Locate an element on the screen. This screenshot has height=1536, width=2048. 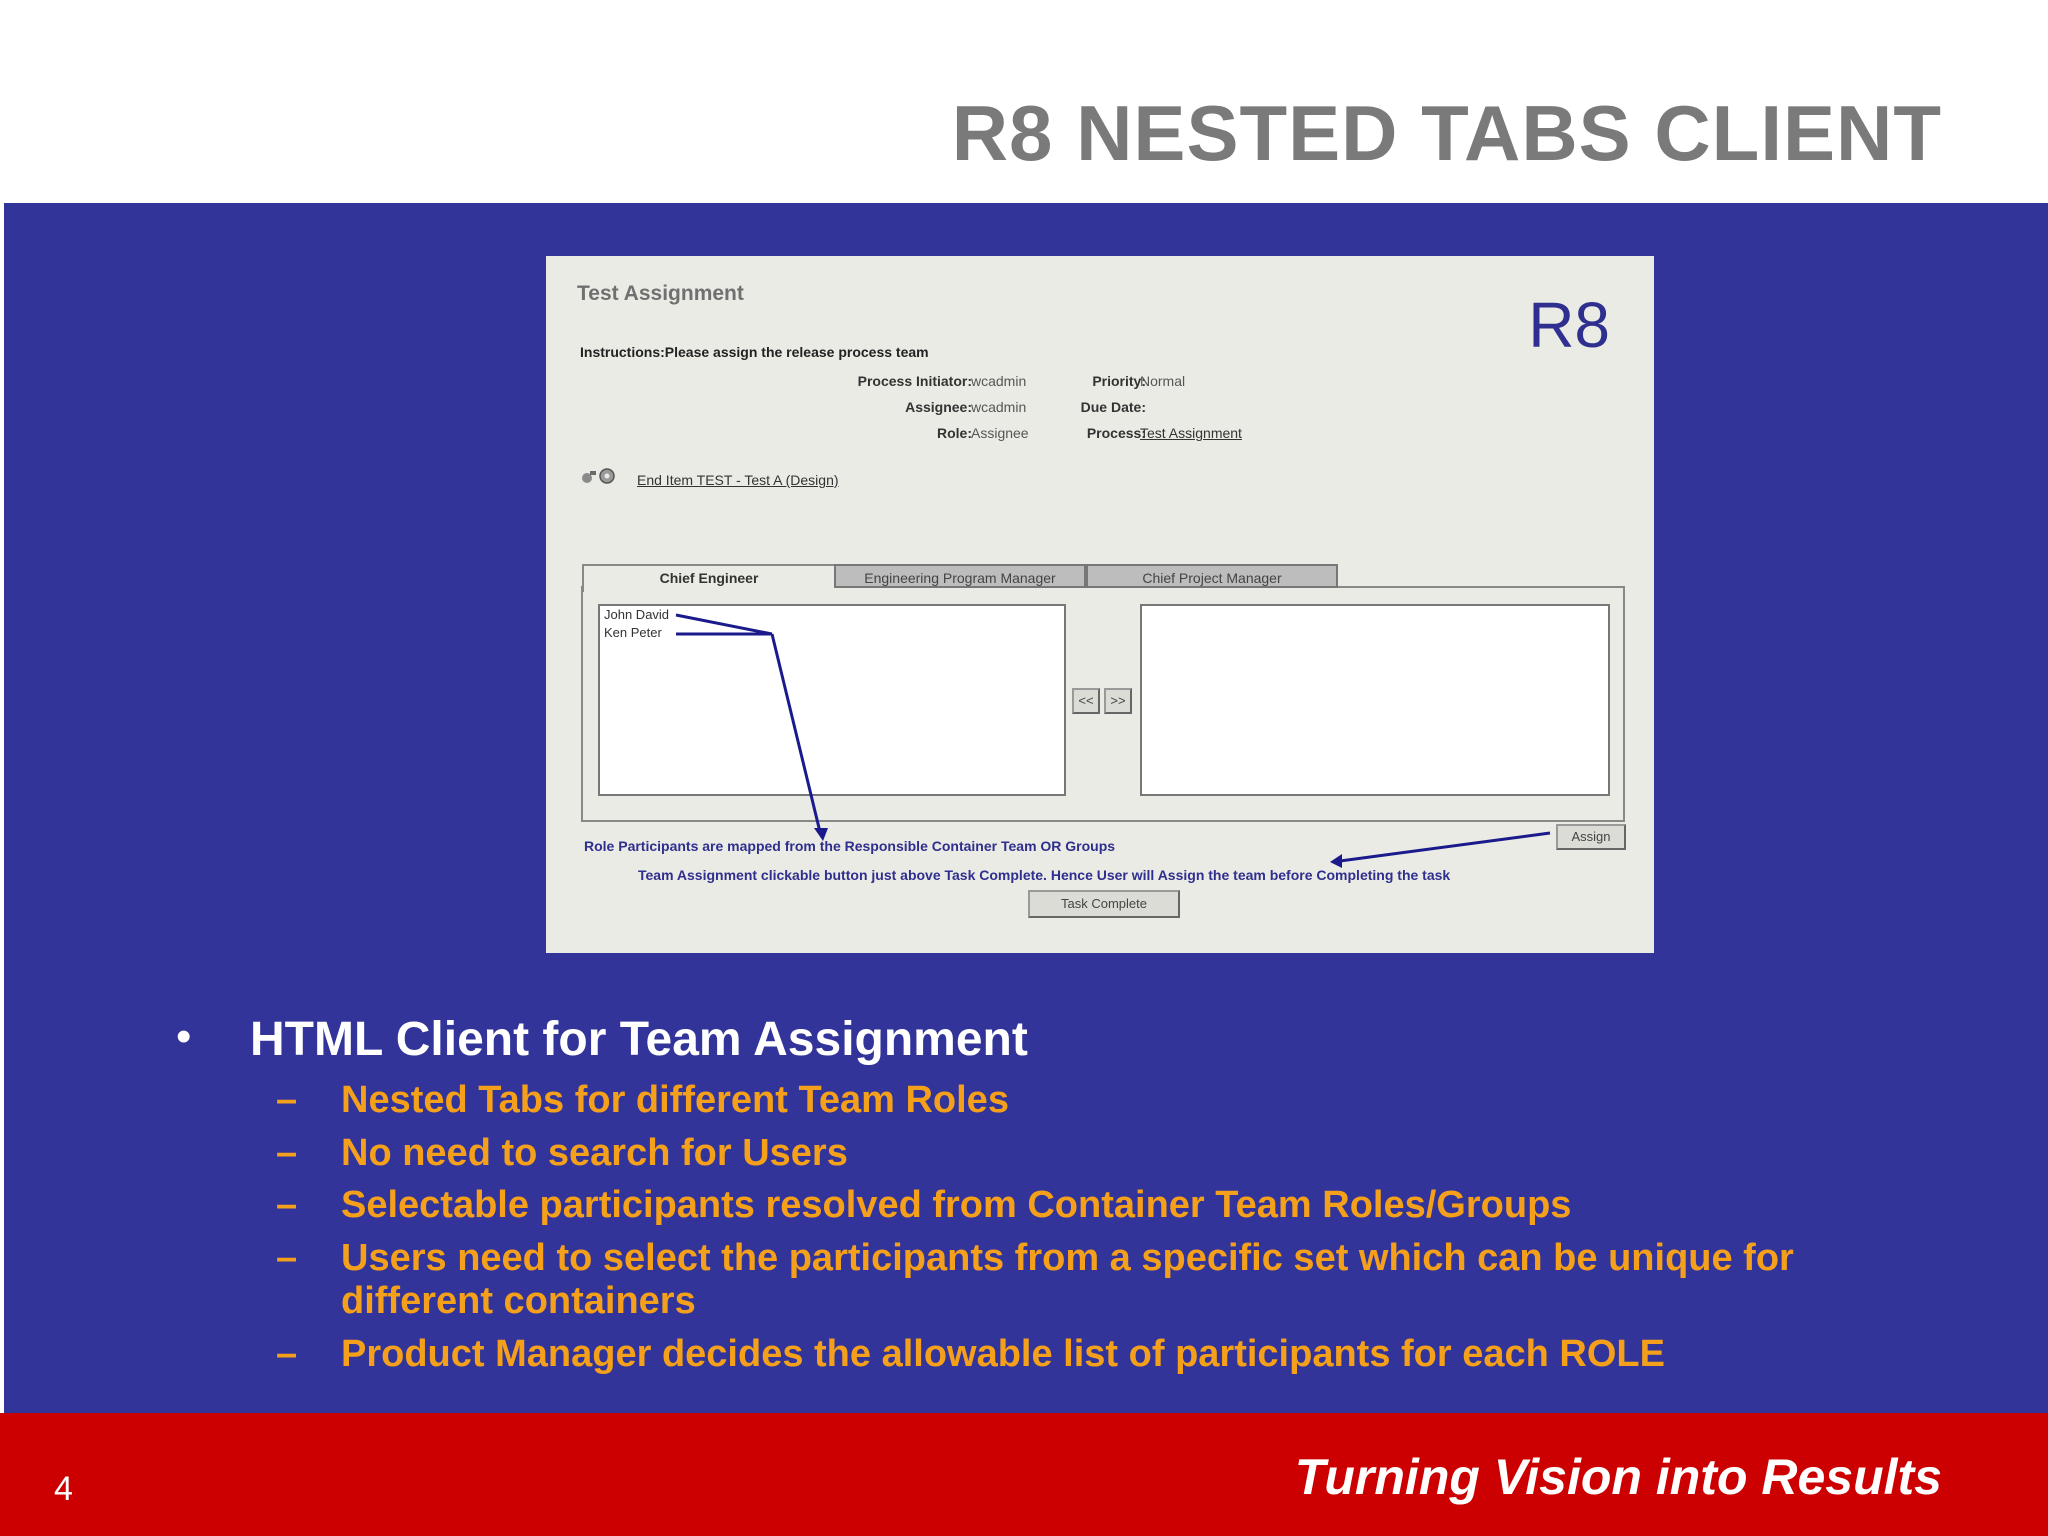
main-bullet: HTML Client for Team Assignment is located at coordinates (639, 1039).